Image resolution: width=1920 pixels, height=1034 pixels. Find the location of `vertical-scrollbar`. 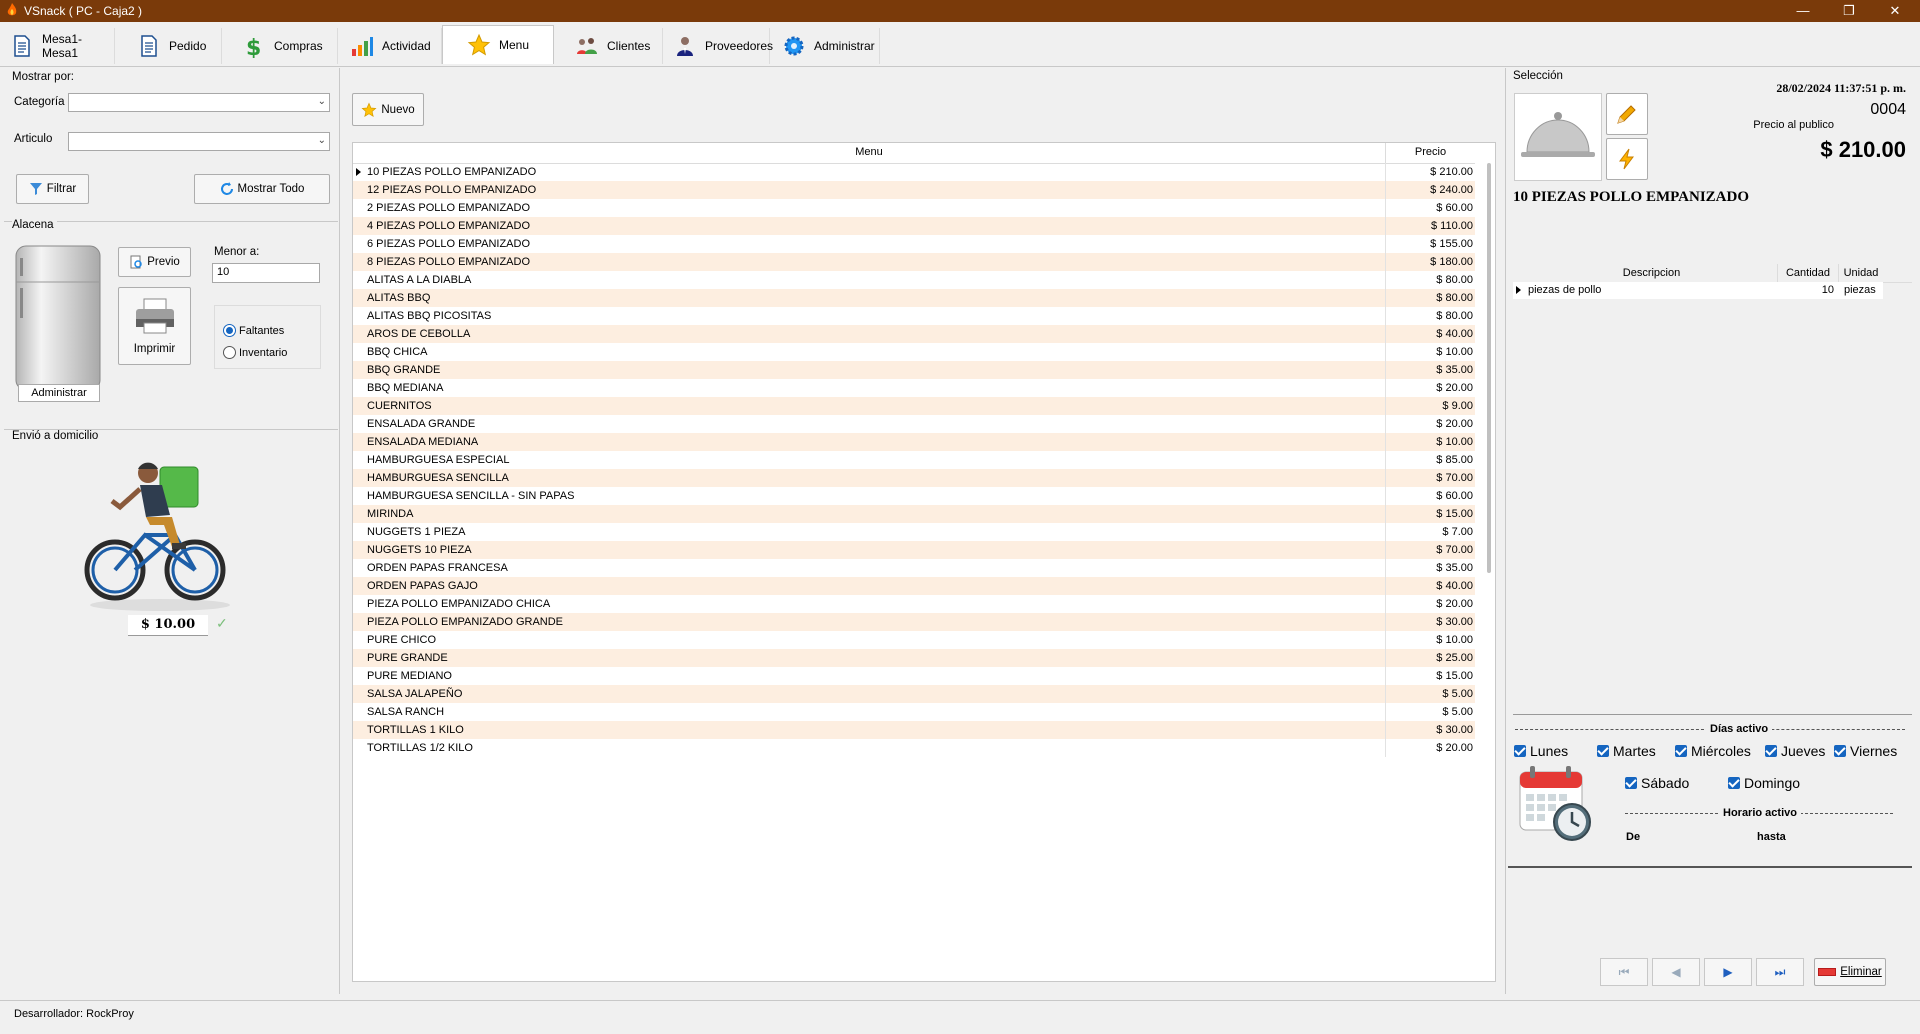

vertical-scrollbar is located at coordinates (1489, 368).